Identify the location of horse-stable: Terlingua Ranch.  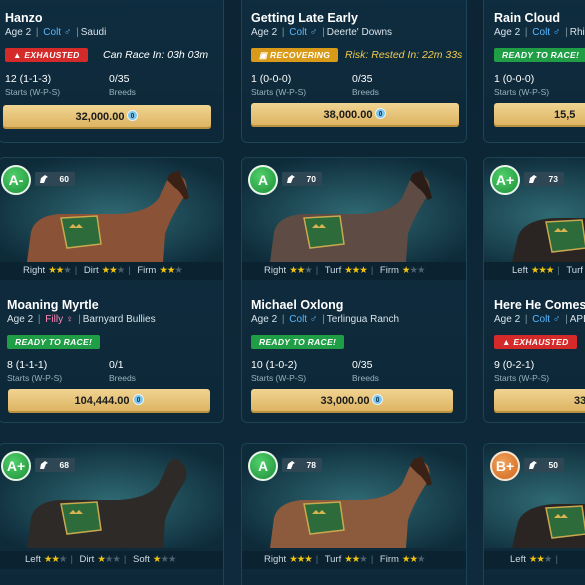
(363, 319).